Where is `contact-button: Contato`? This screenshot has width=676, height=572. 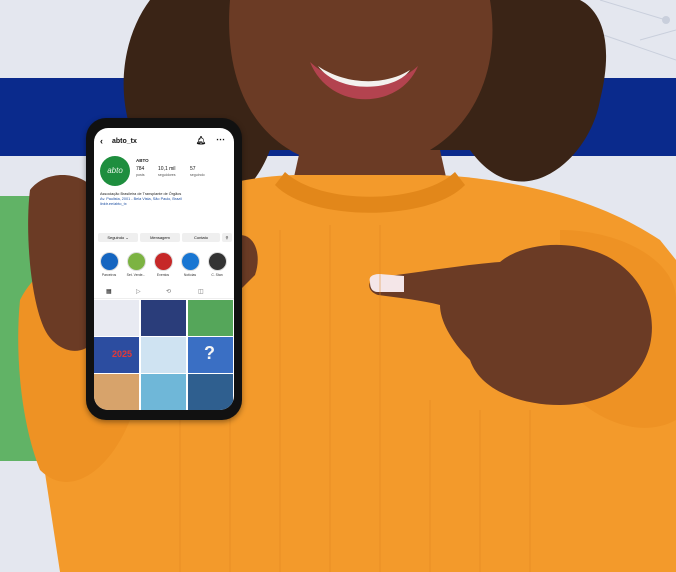
contact-button: Contato is located at coordinates (201, 237).